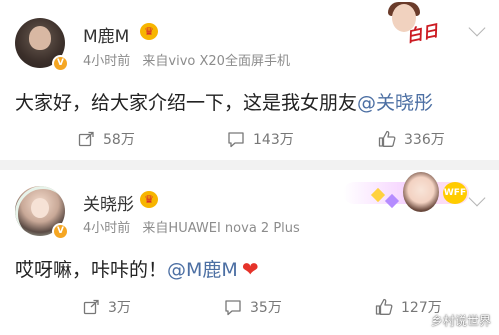 The width and height of the screenshot is (499, 335). Describe the element at coordinates (106, 34) in the screenshot. I see `username: M鹿M` at that location.